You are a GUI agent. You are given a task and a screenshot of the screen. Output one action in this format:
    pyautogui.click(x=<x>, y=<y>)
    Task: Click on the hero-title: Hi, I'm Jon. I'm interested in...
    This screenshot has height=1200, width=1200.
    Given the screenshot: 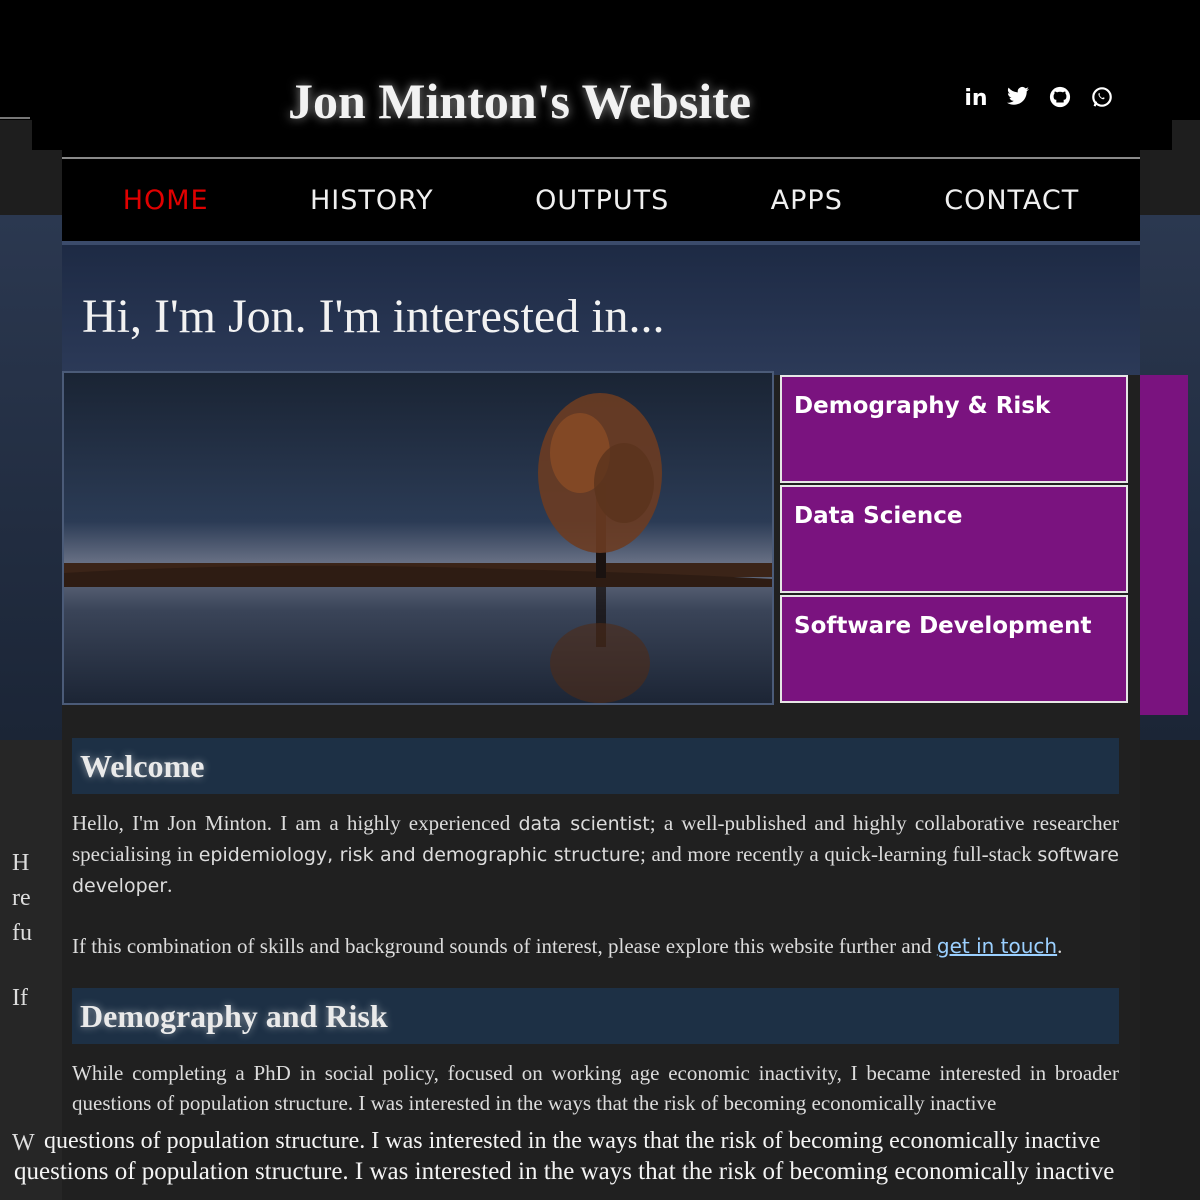 What is the action you would take?
    pyautogui.click(x=373, y=316)
    